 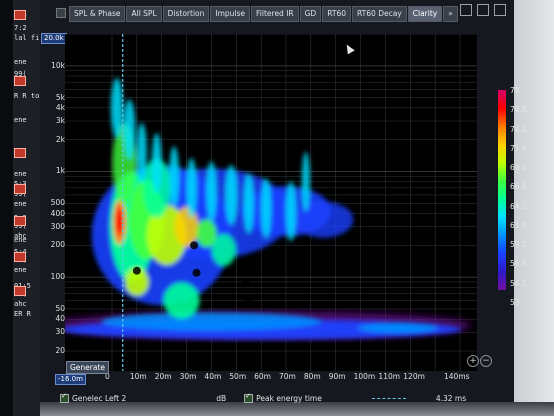 I want to click on tab-rt60: RT60, so click(x=337, y=14).